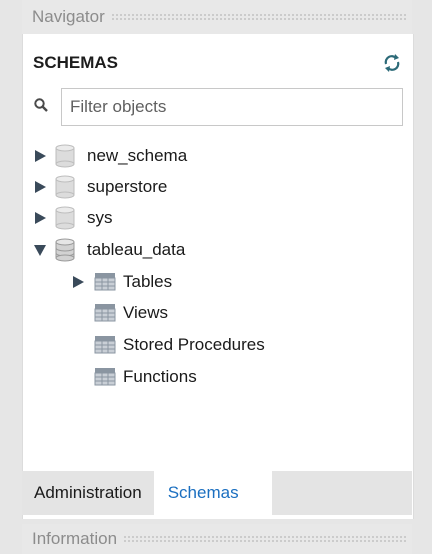 The width and height of the screenshot is (432, 554). What do you see at coordinates (88, 493) in the screenshot?
I see `tab-administration: Administration` at bounding box center [88, 493].